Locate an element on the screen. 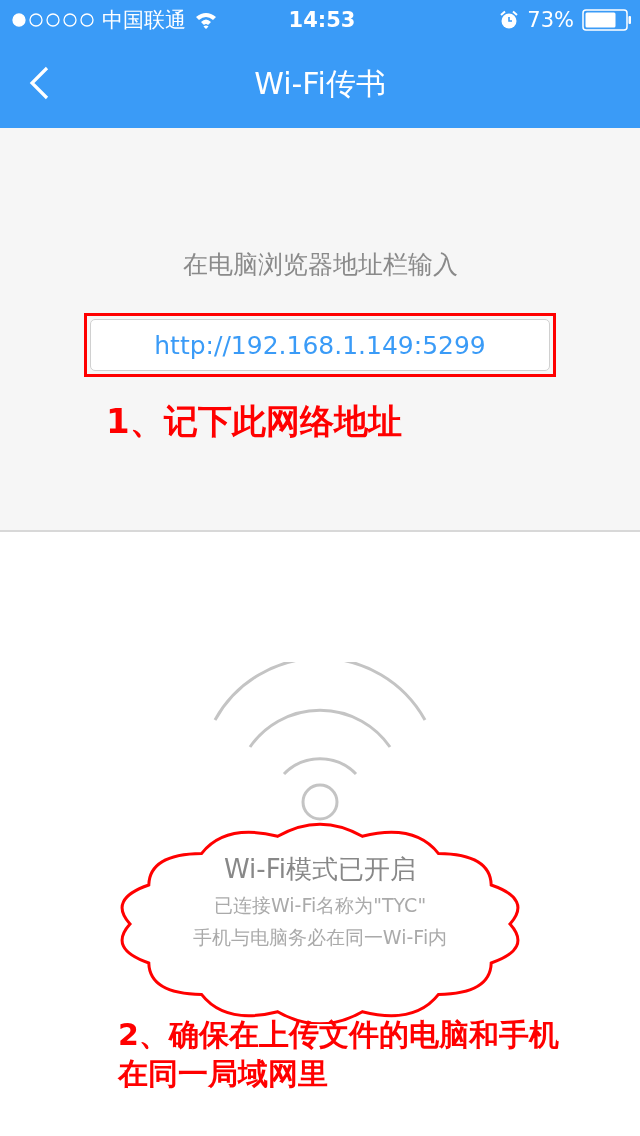  page-title: Wi-Fi传书 is located at coordinates (320, 83).